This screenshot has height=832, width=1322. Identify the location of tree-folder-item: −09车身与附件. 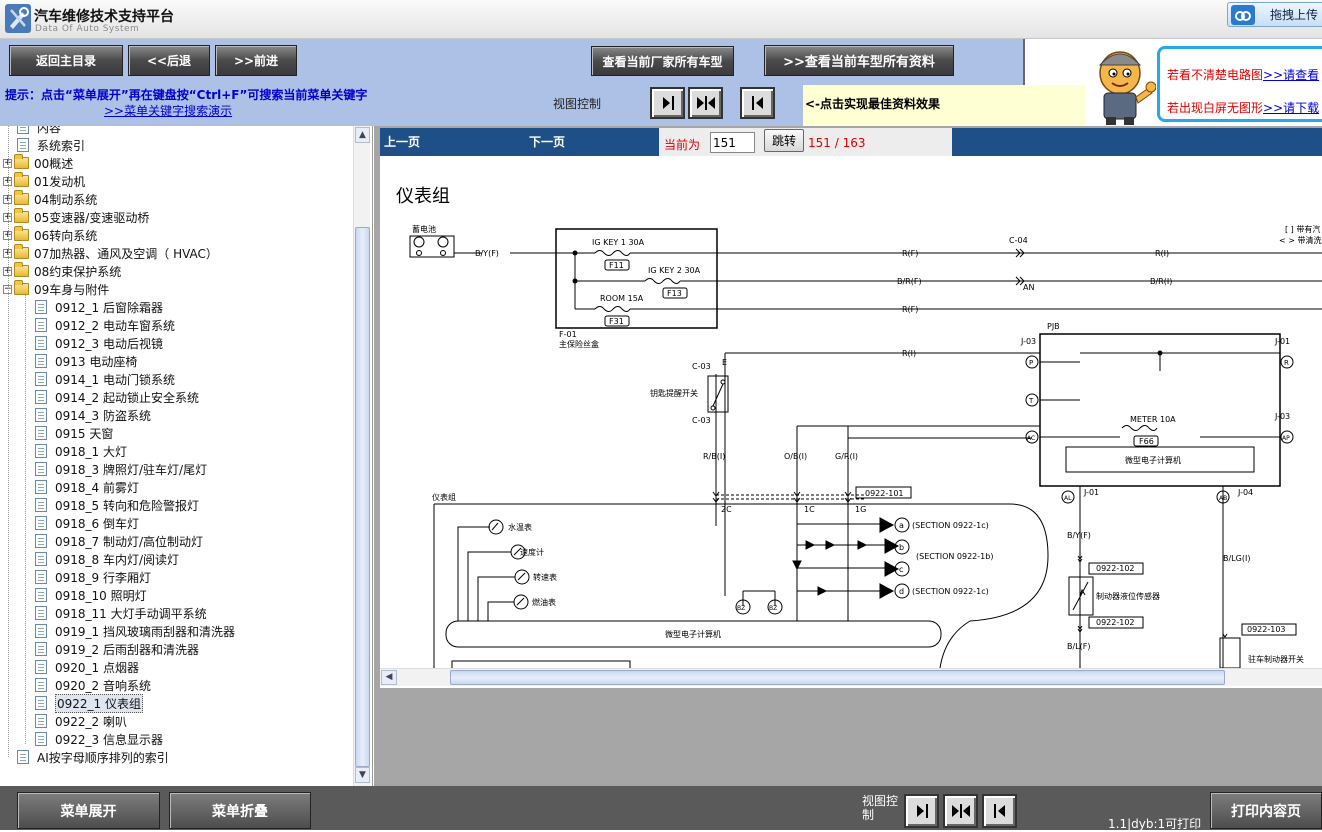
(56, 289).